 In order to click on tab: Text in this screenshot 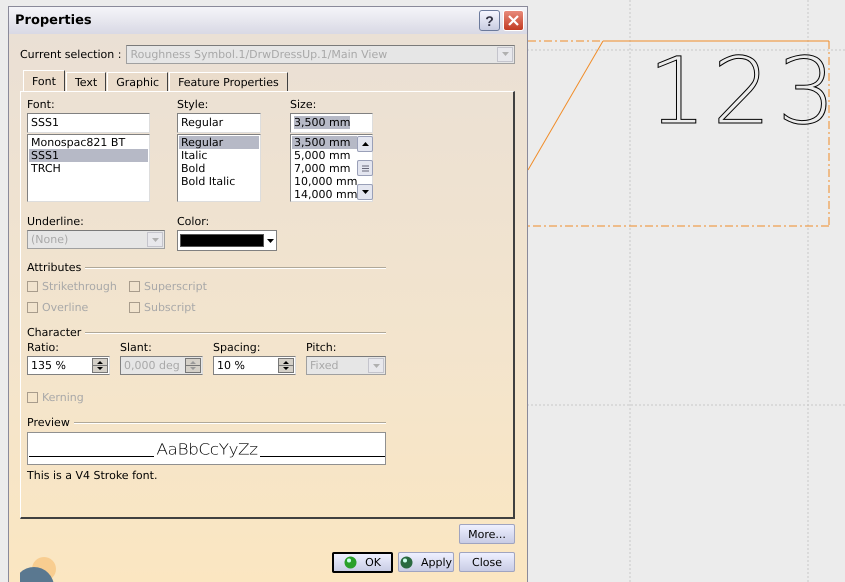, I will do `click(86, 81)`.